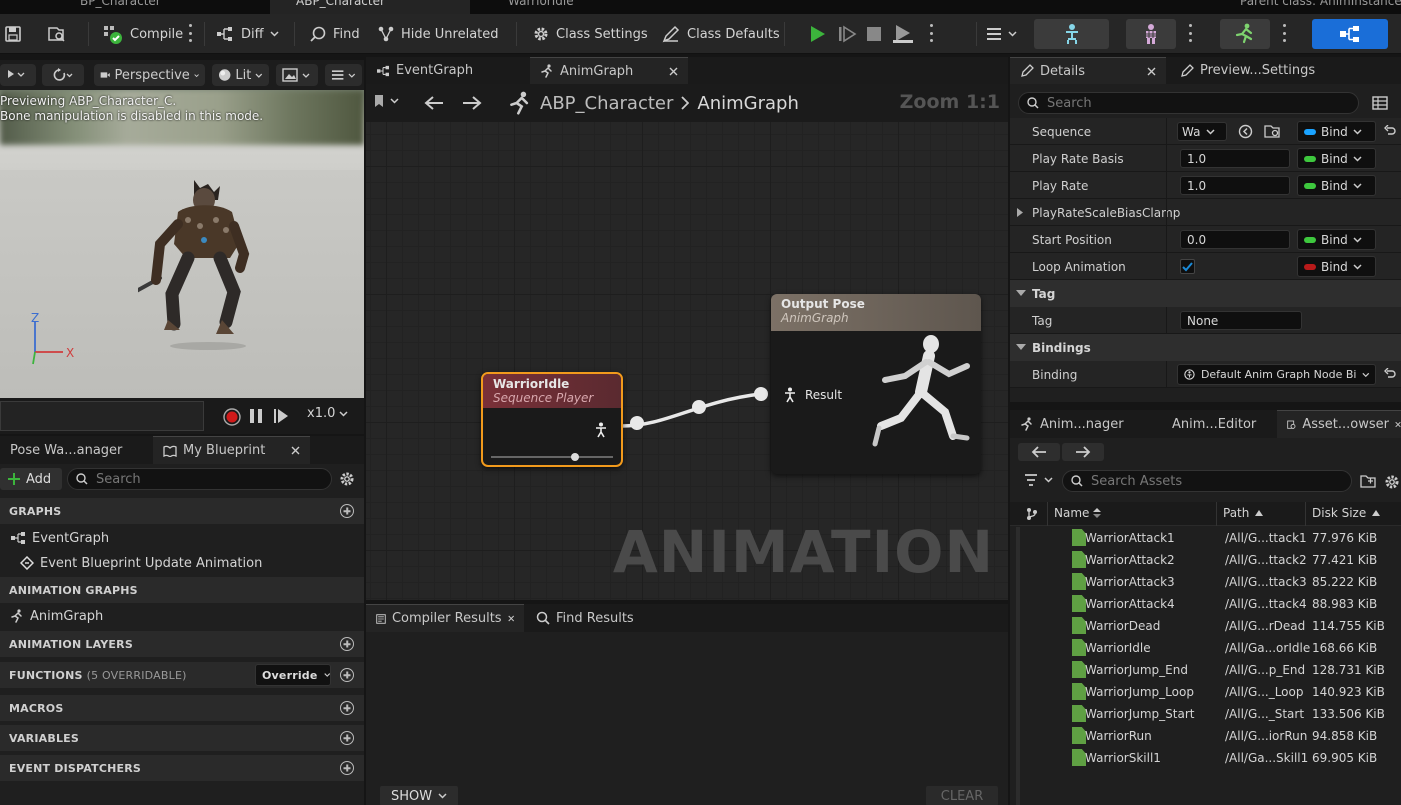 The image size is (1401, 805). I want to click on tab-compiler-results: Compiler Results, so click(445, 618).